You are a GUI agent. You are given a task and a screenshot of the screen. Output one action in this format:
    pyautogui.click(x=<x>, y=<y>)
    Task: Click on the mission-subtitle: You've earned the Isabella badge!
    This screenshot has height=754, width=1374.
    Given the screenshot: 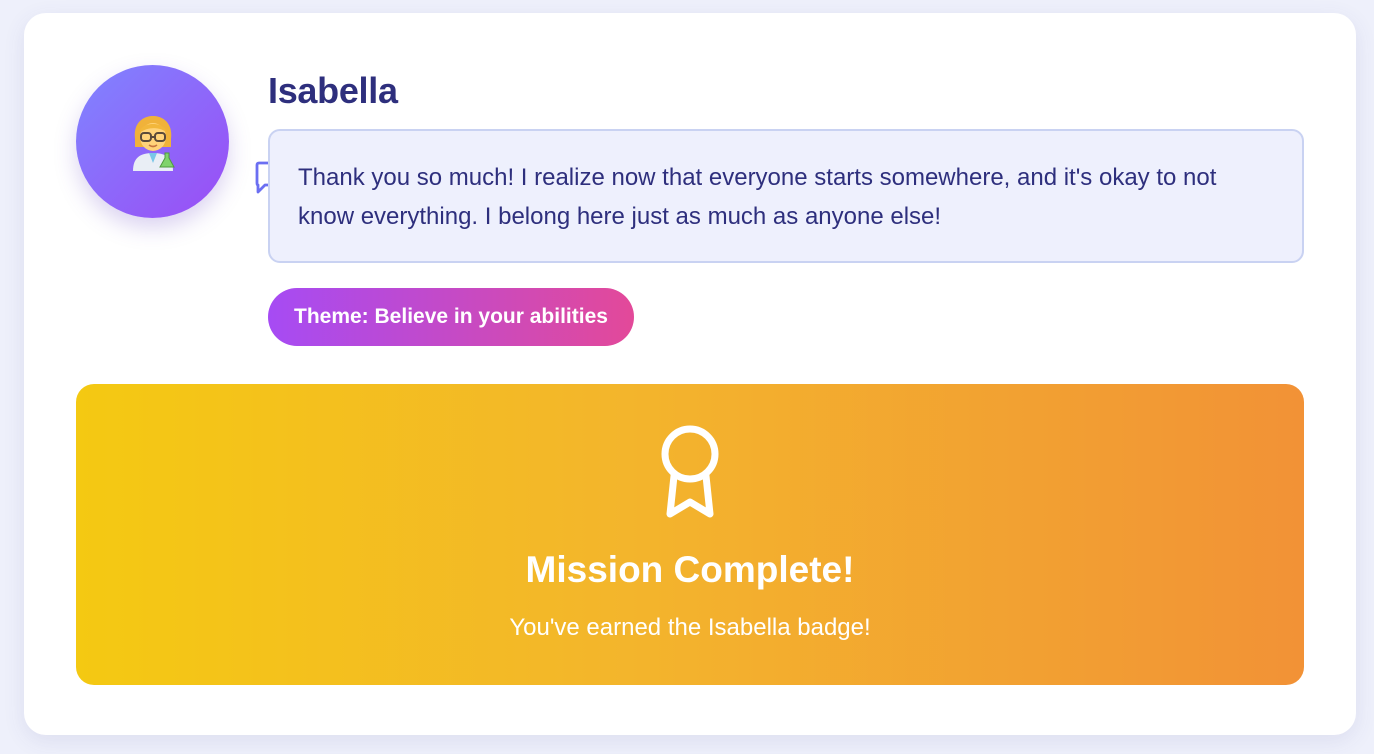 What is the action you would take?
    pyautogui.click(x=690, y=627)
    